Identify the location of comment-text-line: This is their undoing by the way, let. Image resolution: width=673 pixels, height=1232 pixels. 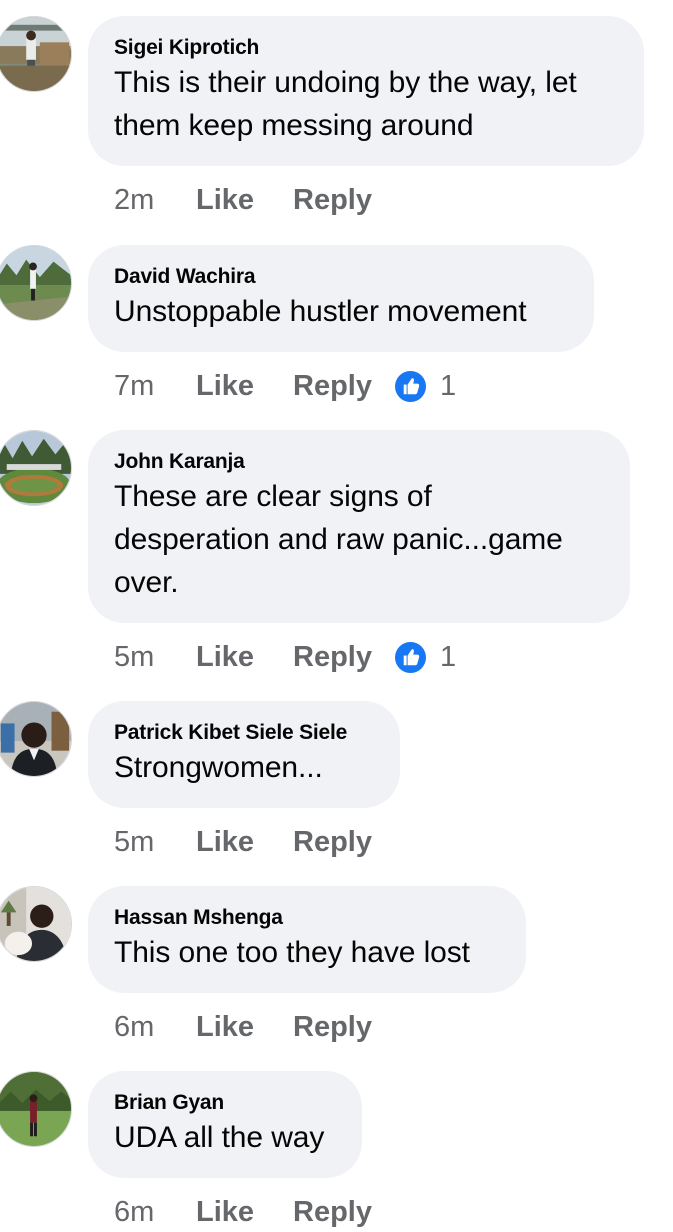
(345, 82).